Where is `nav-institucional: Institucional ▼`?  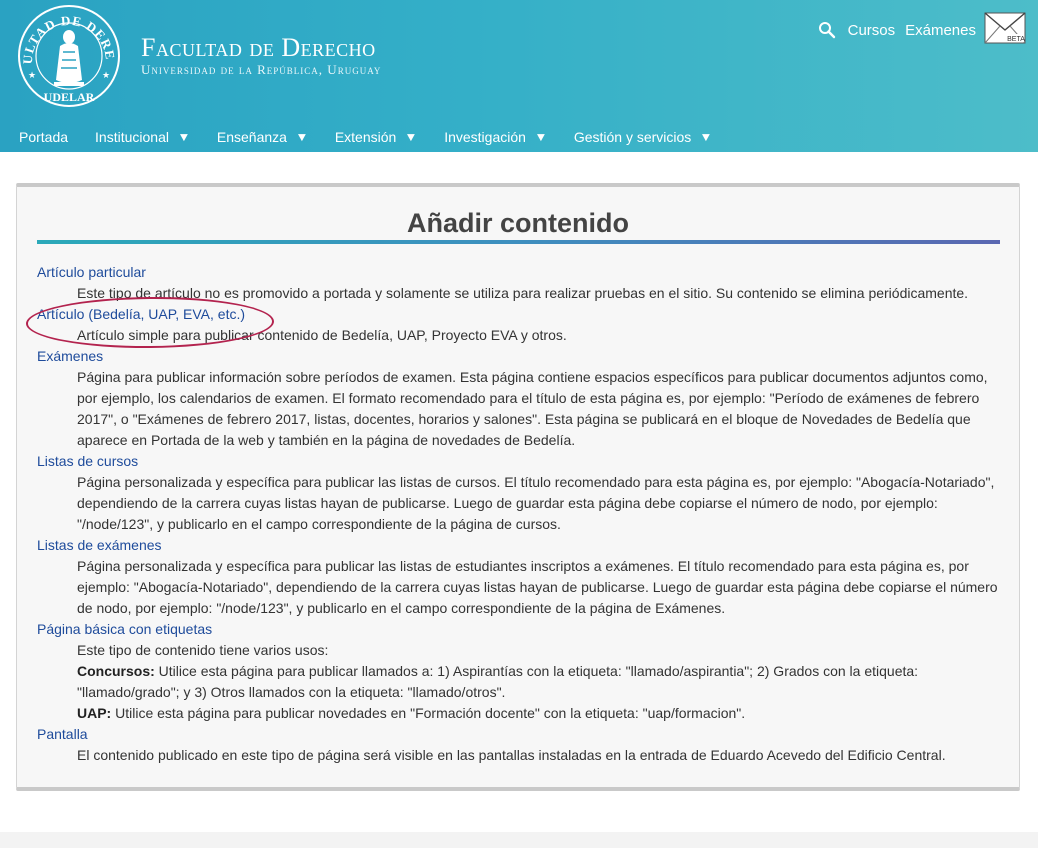
nav-institucional: Institucional ▼ is located at coordinates (137, 137).